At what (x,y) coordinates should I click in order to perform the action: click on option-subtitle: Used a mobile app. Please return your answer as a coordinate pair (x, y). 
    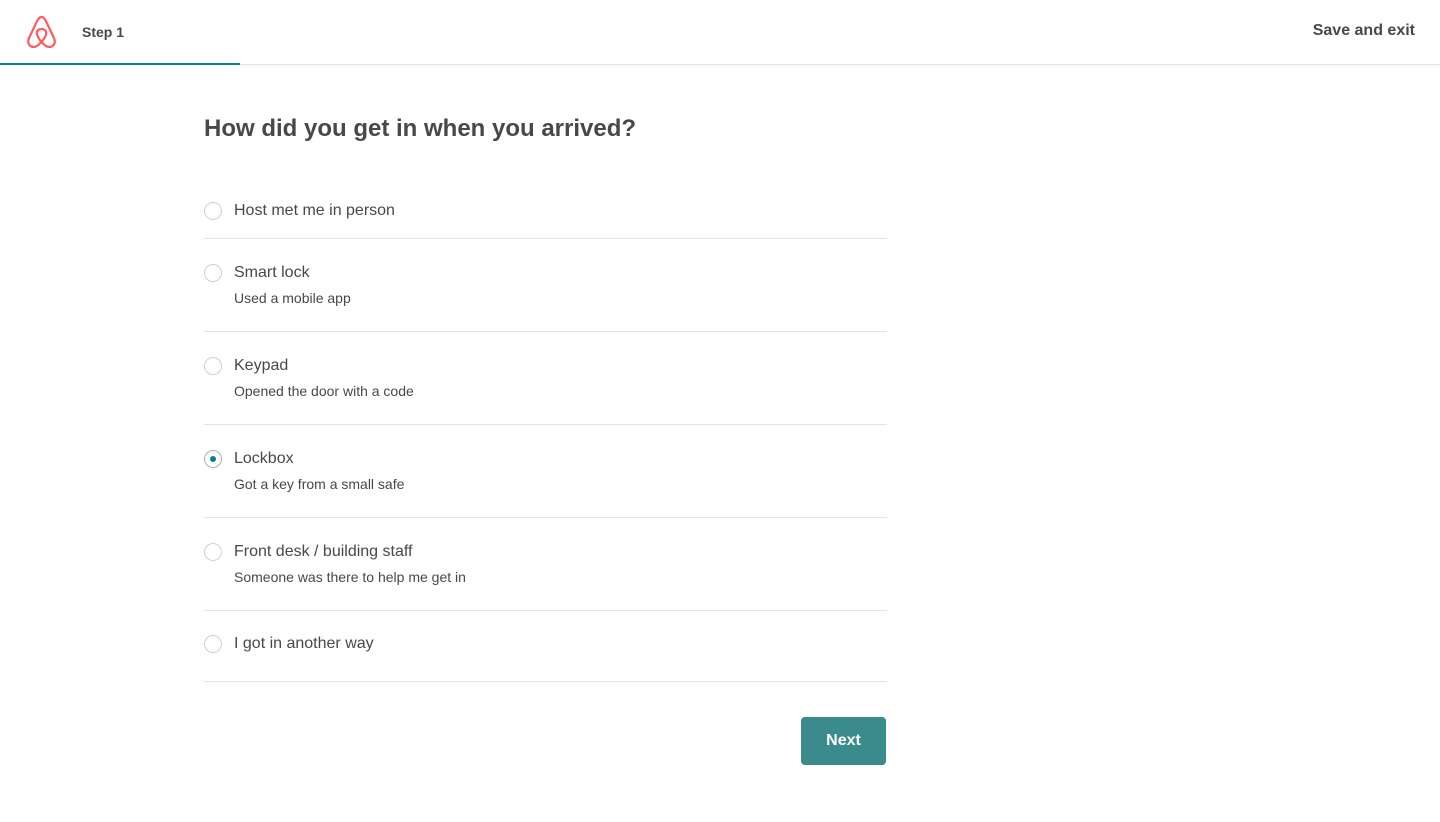
    Looking at the image, I should click on (292, 298).